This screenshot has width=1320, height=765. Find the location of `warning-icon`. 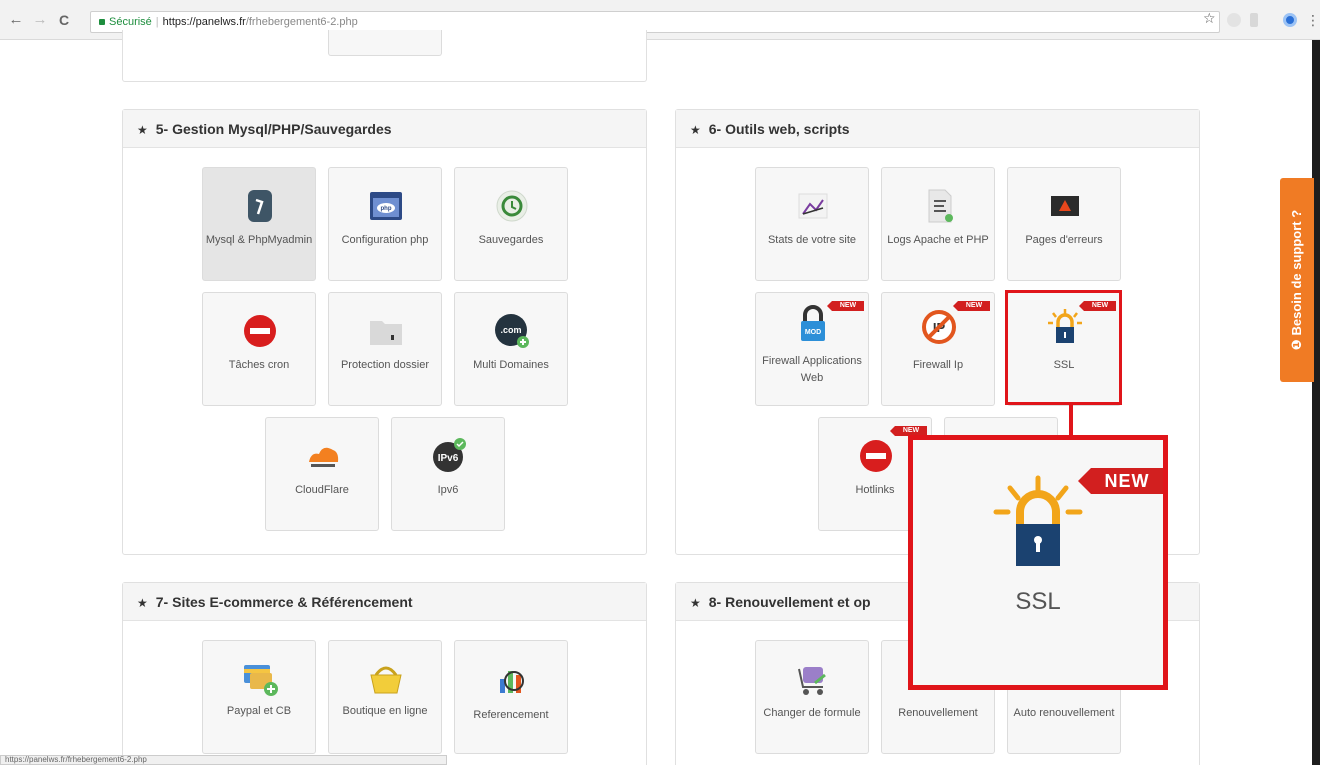

warning-icon is located at coordinates (1065, 206).